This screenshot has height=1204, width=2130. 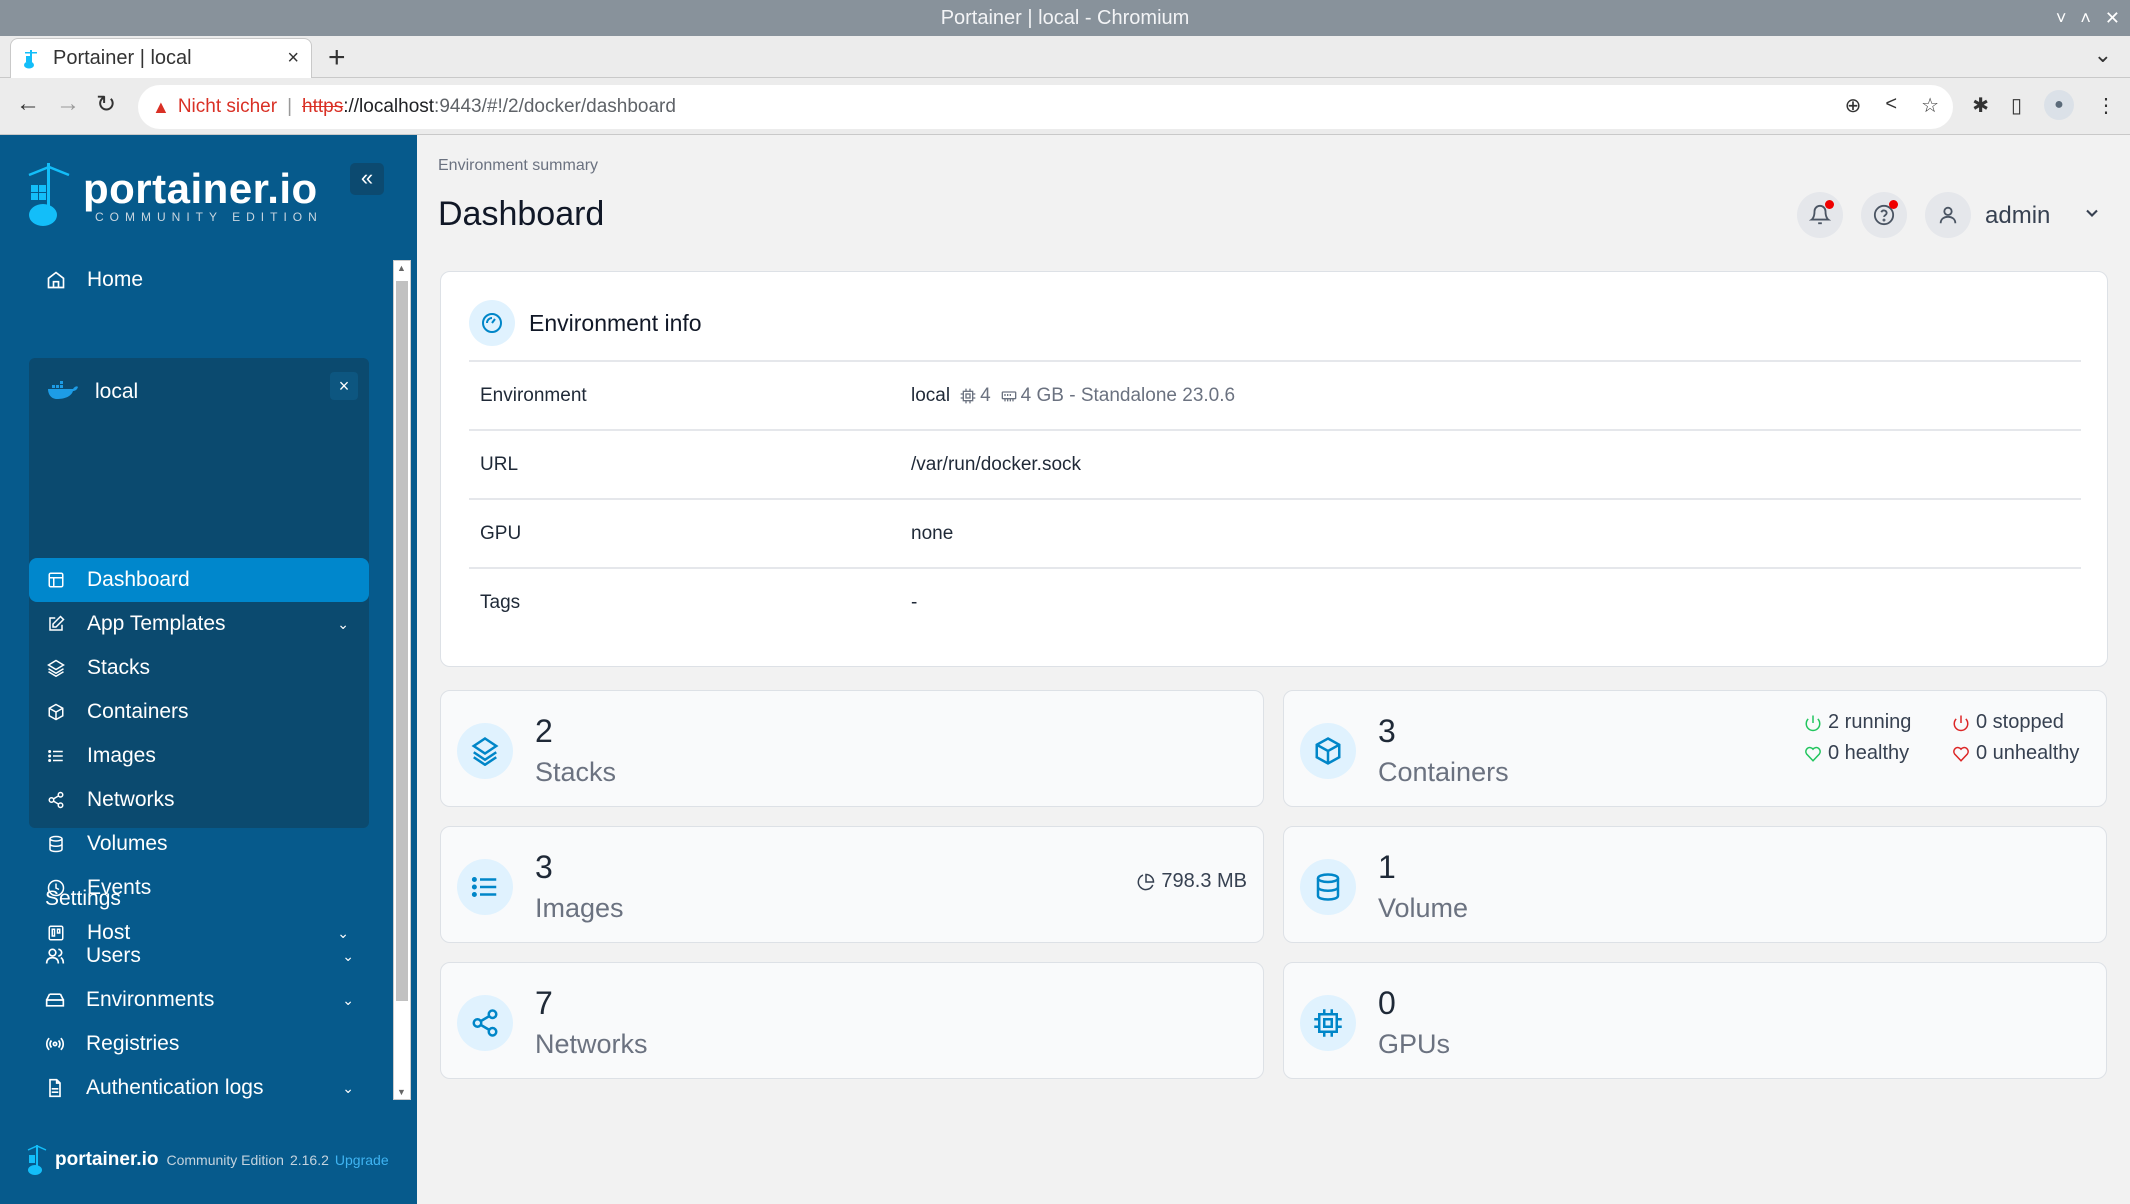 I want to click on containers-label: Containers, so click(x=1443, y=772).